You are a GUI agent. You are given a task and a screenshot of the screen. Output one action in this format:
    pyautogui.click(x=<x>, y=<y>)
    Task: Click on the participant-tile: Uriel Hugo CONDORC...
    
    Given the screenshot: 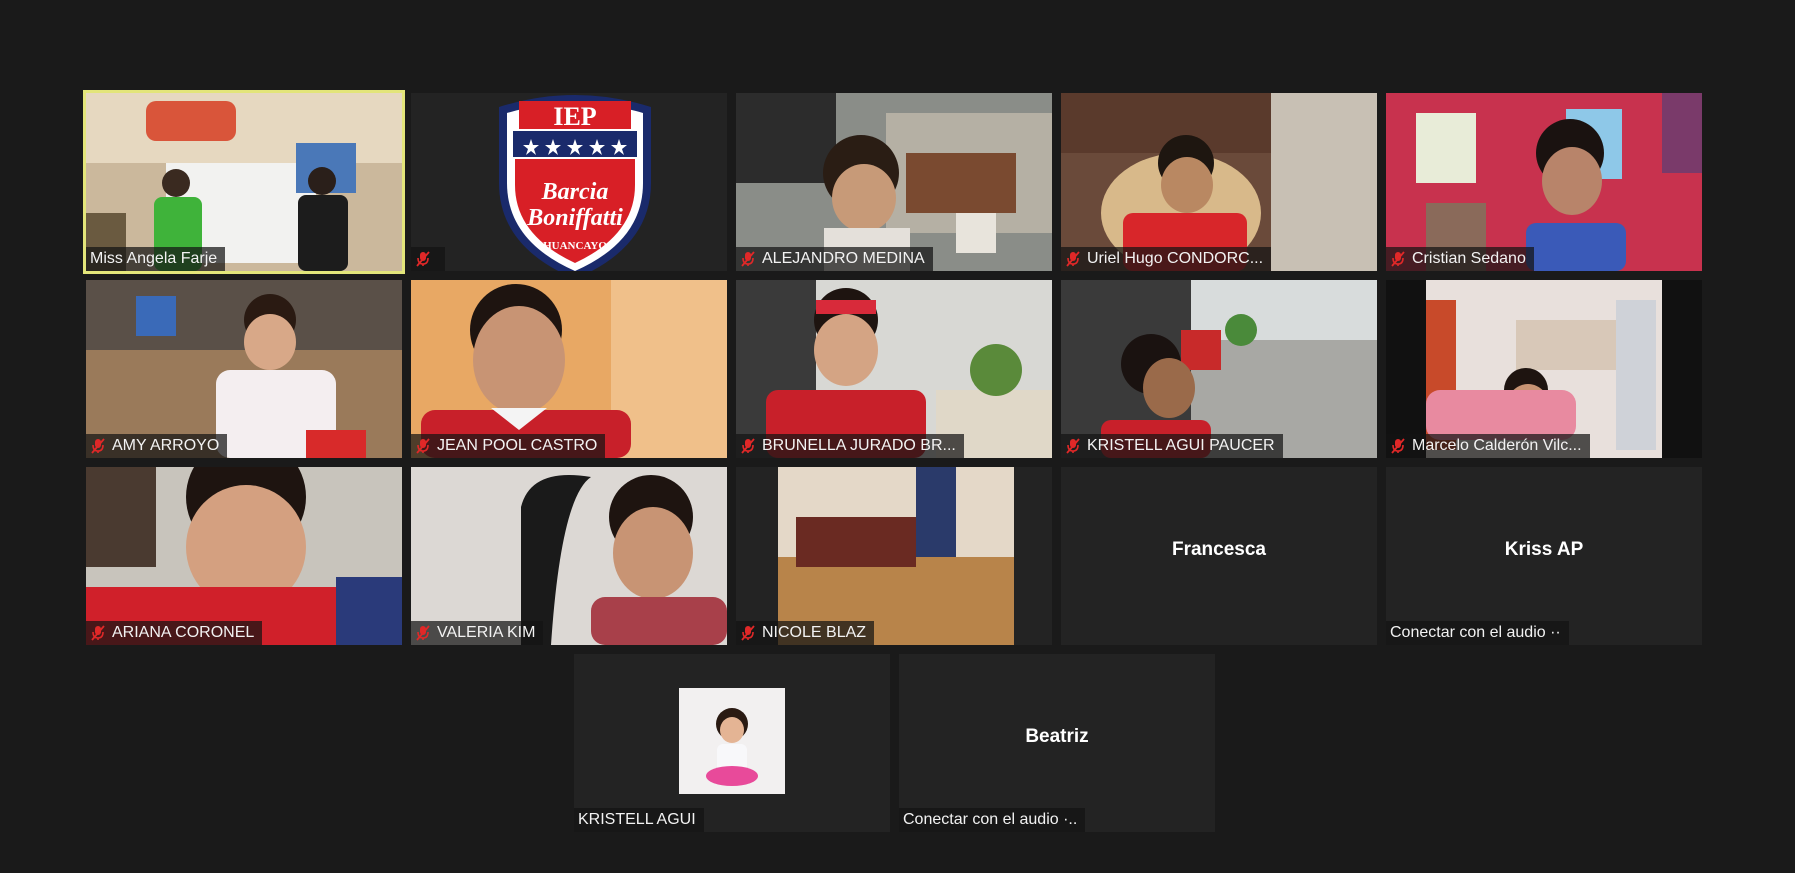 What is the action you would take?
    pyautogui.click(x=1219, y=182)
    